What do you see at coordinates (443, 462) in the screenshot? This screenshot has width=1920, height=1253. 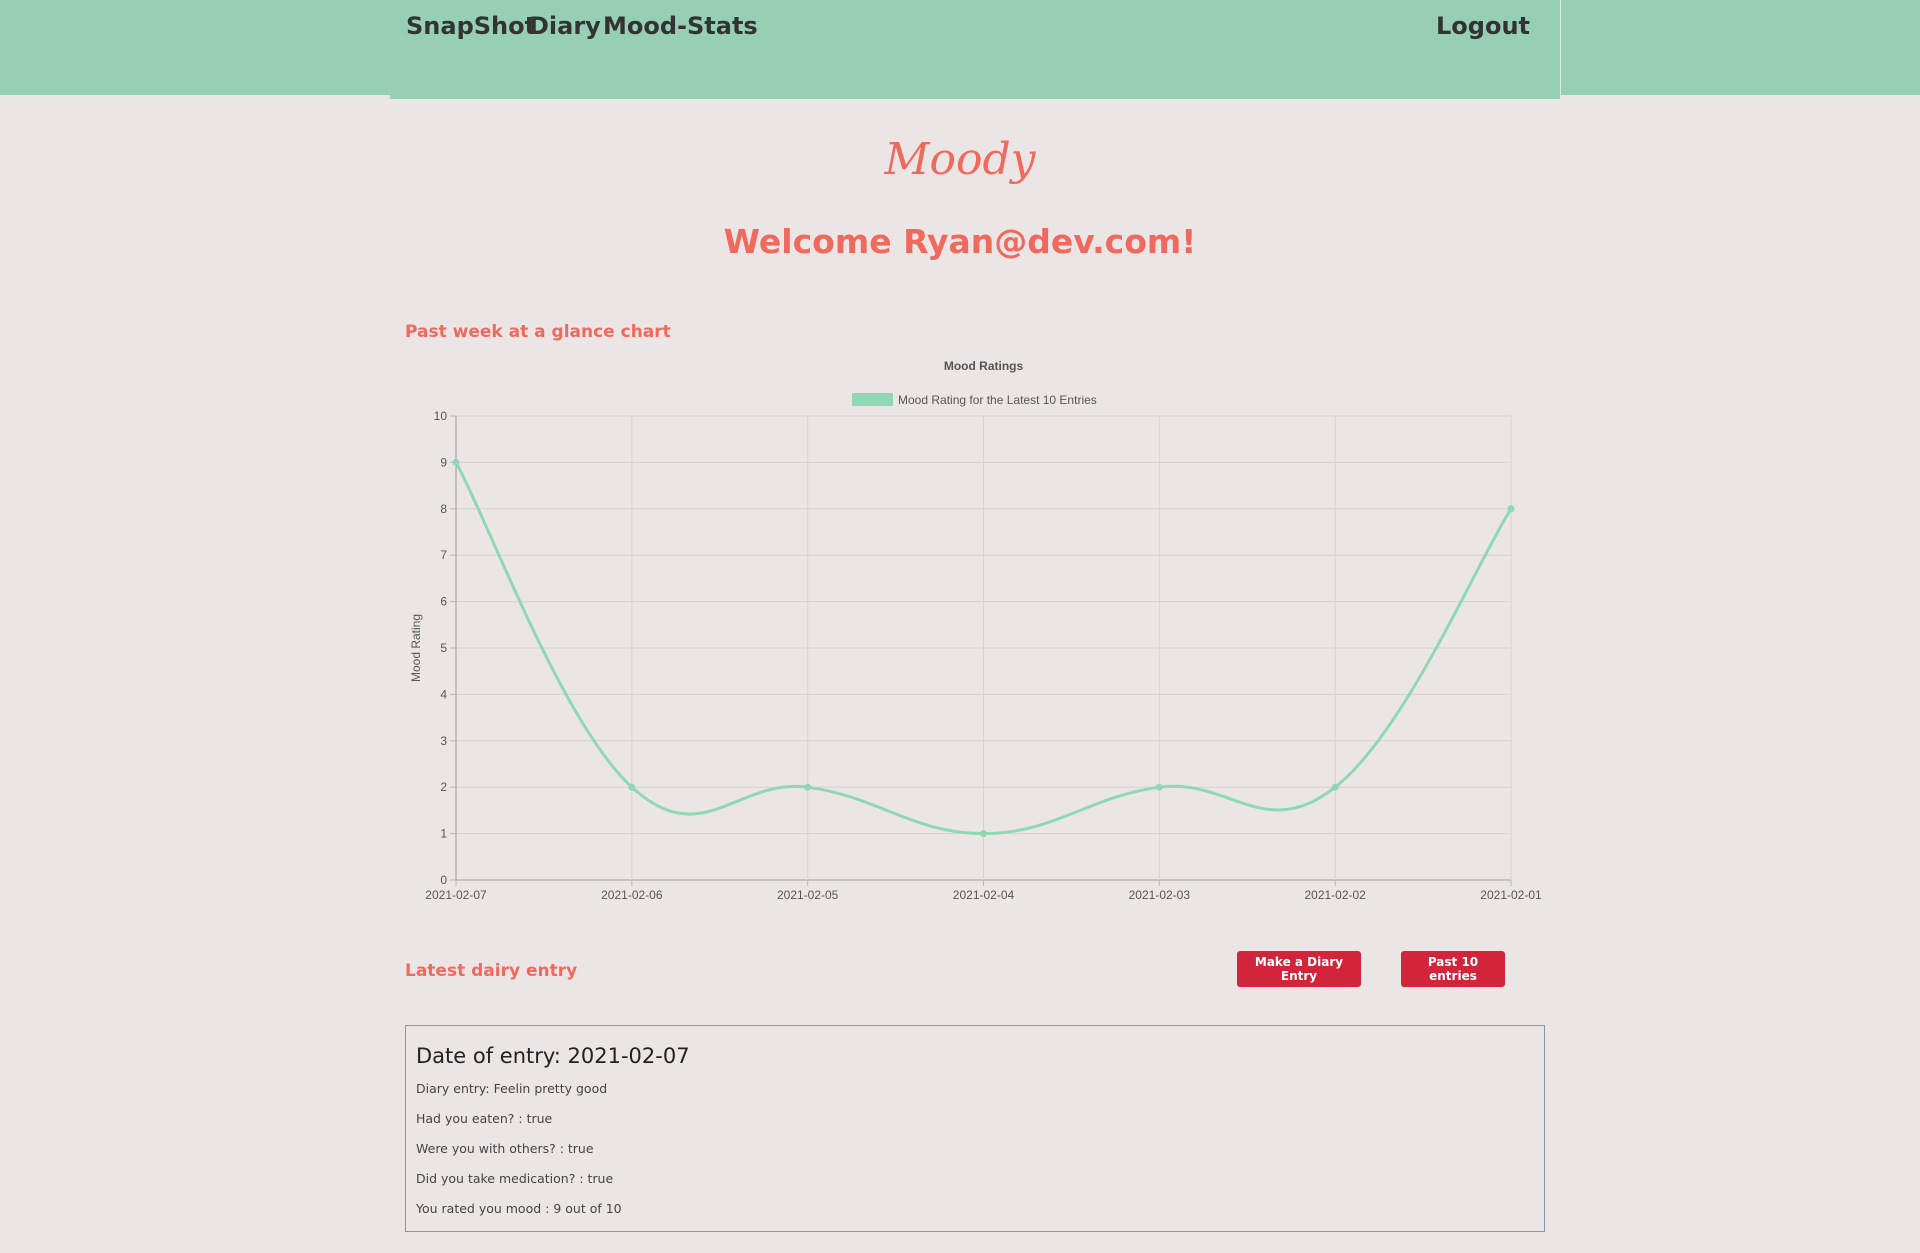 I see `y-tick-label: 9` at bounding box center [443, 462].